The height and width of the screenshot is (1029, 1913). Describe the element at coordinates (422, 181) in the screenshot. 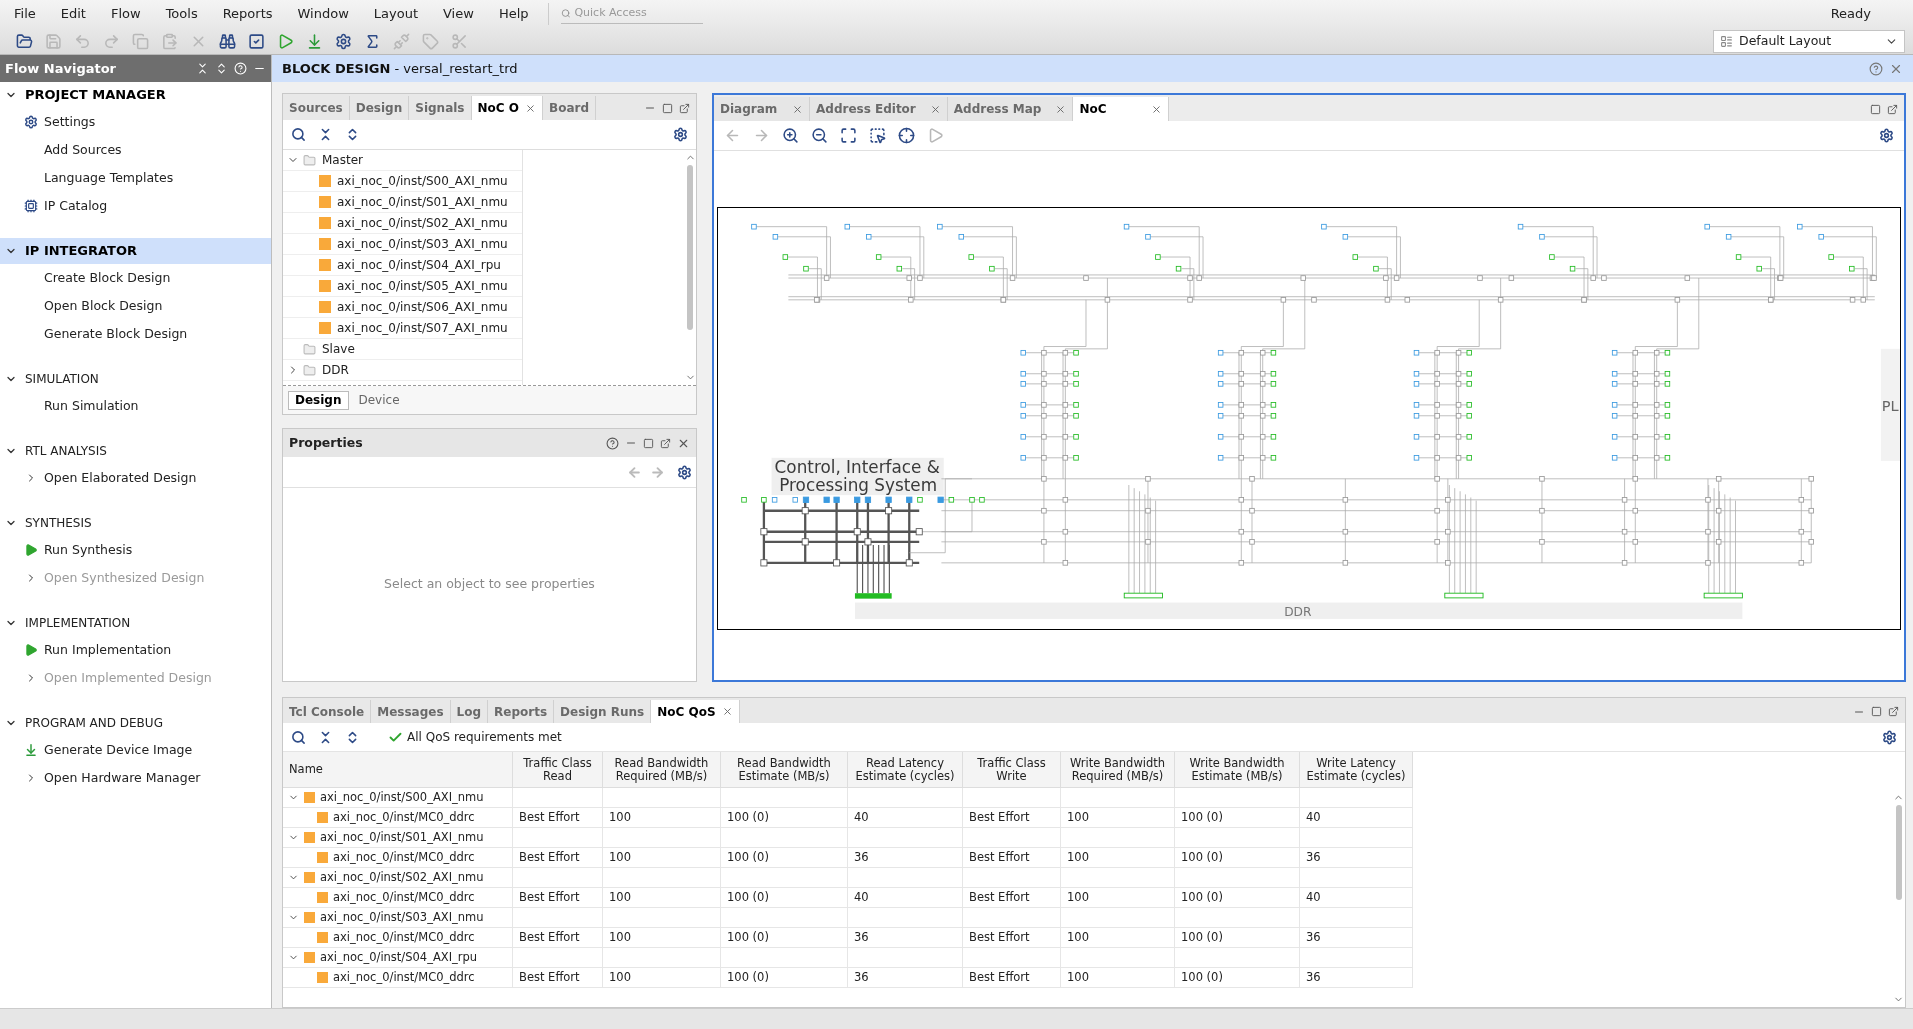

I see `tree-item: axi_noc_0/inst/S00_AXI_nmu` at that location.